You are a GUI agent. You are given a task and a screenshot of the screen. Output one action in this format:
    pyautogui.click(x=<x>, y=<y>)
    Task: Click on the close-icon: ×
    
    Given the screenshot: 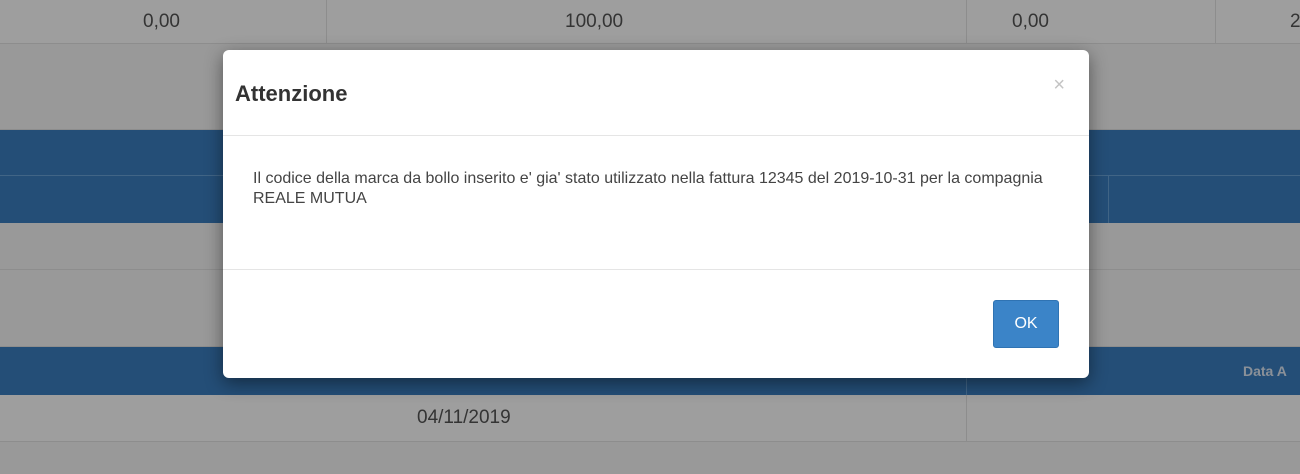 What is the action you would take?
    pyautogui.click(x=1059, y=85)
    